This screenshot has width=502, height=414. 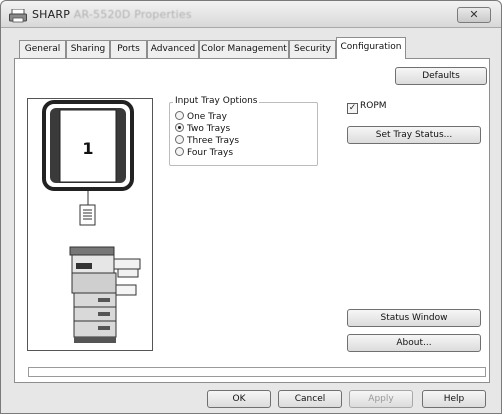 I want to click on radio-four-trays: Four Trays, so click(x=204, y=153).